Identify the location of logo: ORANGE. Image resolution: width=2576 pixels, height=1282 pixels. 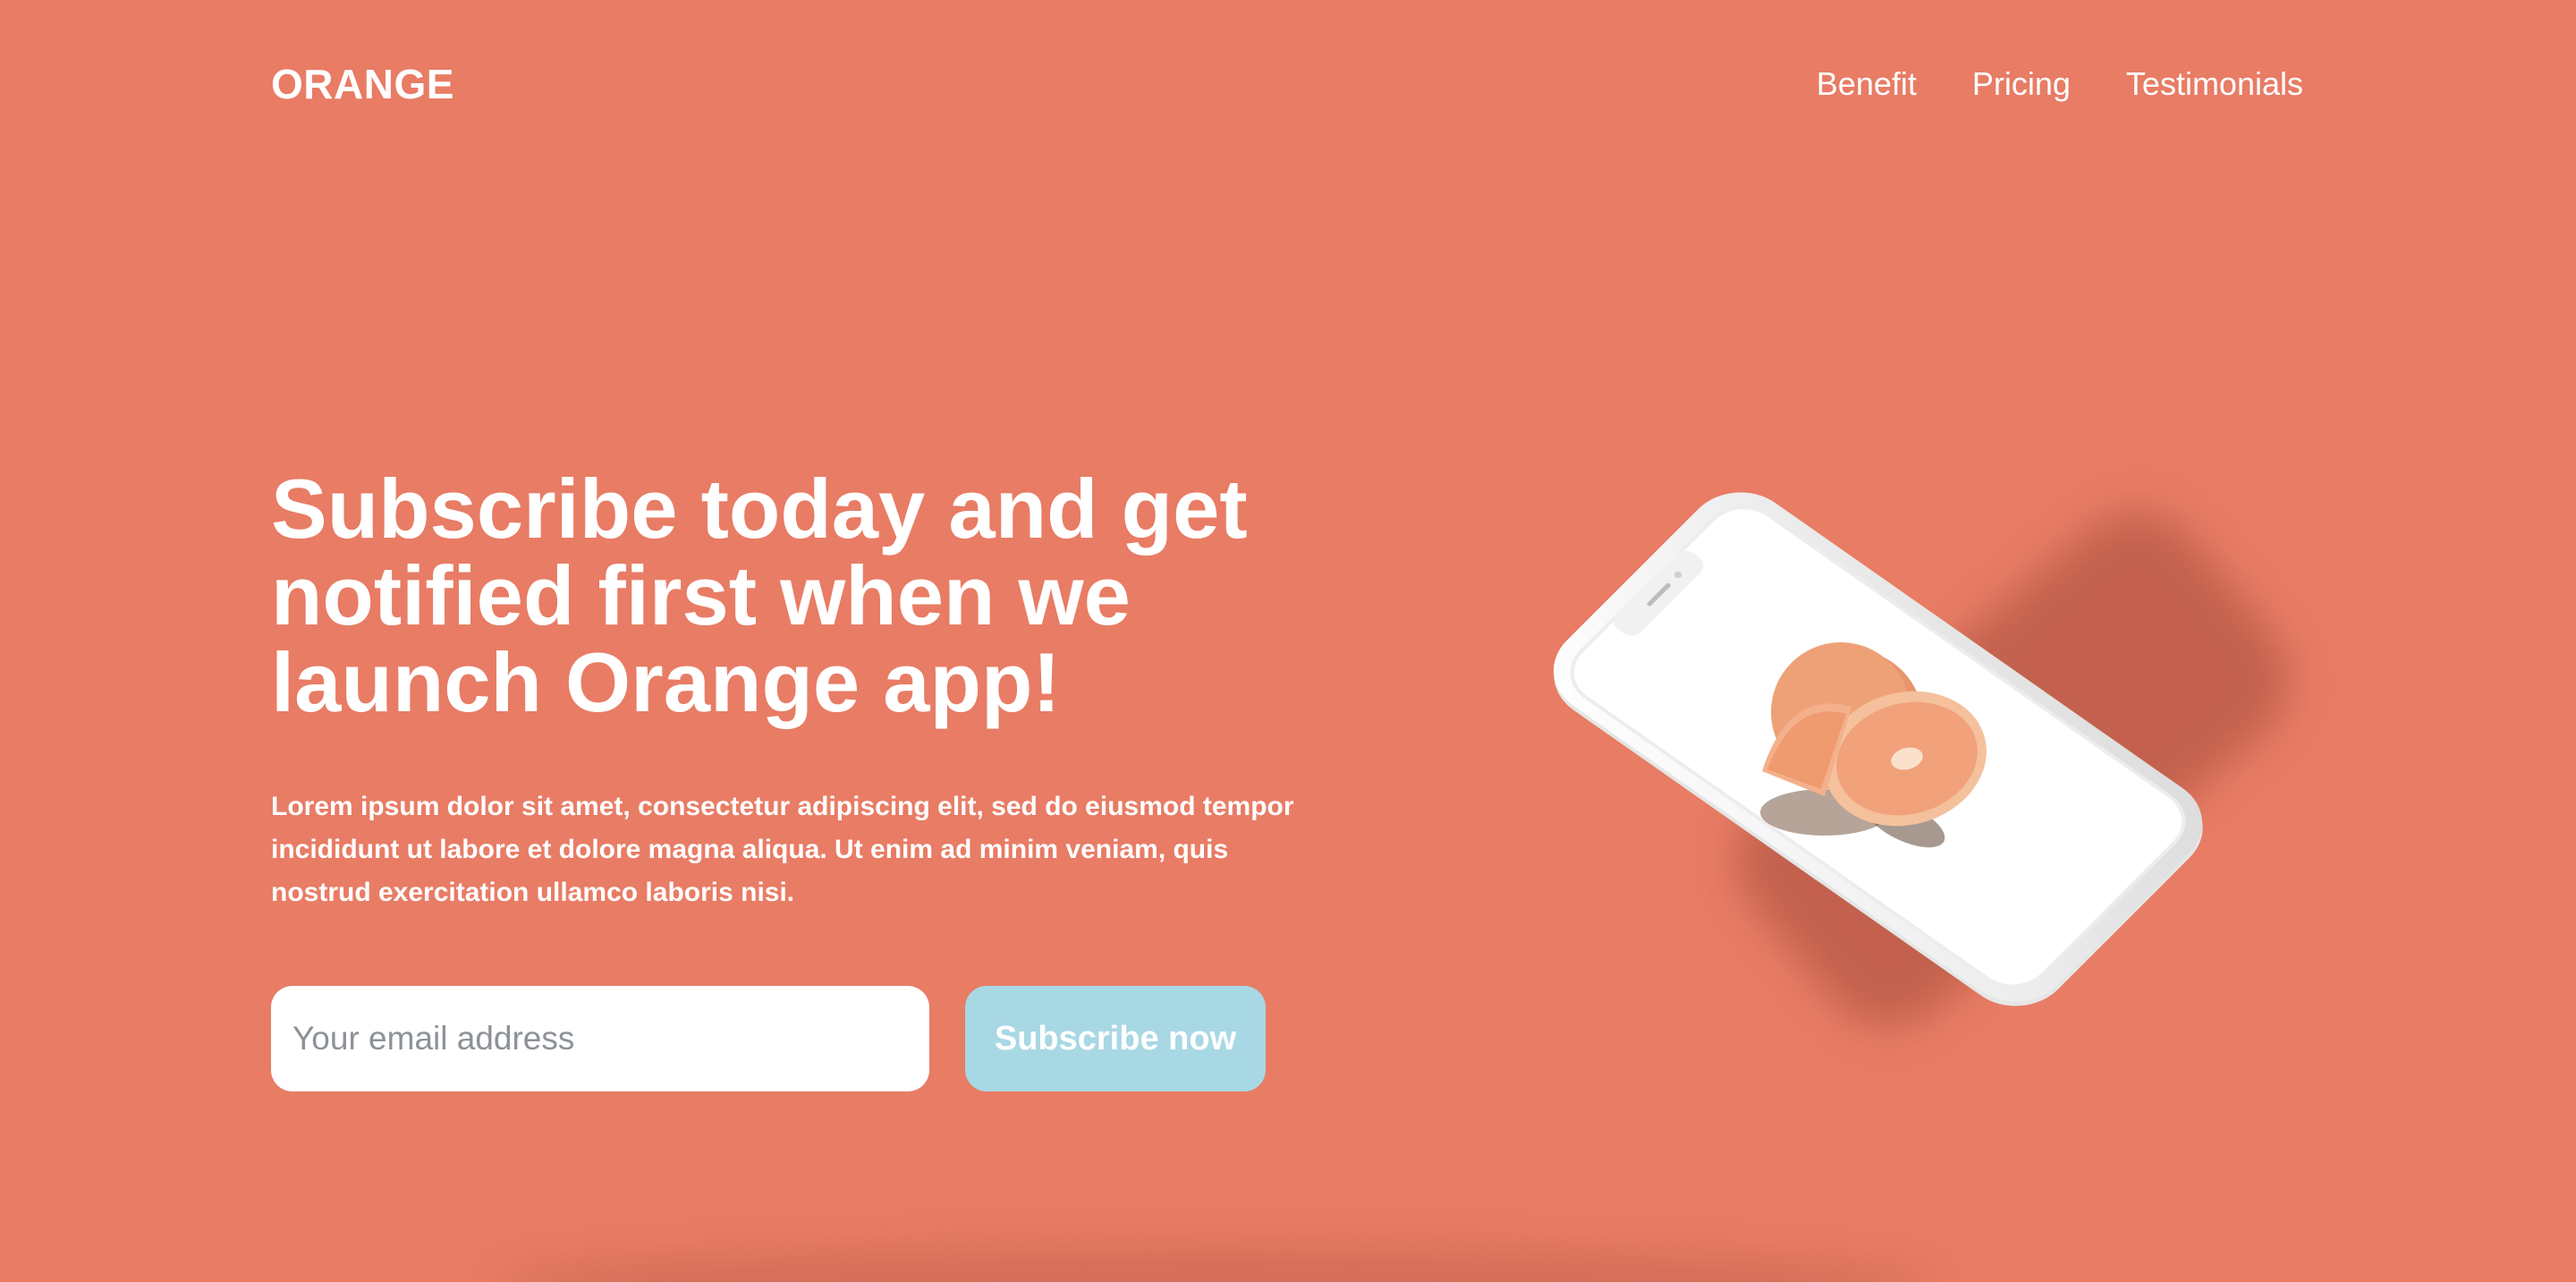
(362, 84).